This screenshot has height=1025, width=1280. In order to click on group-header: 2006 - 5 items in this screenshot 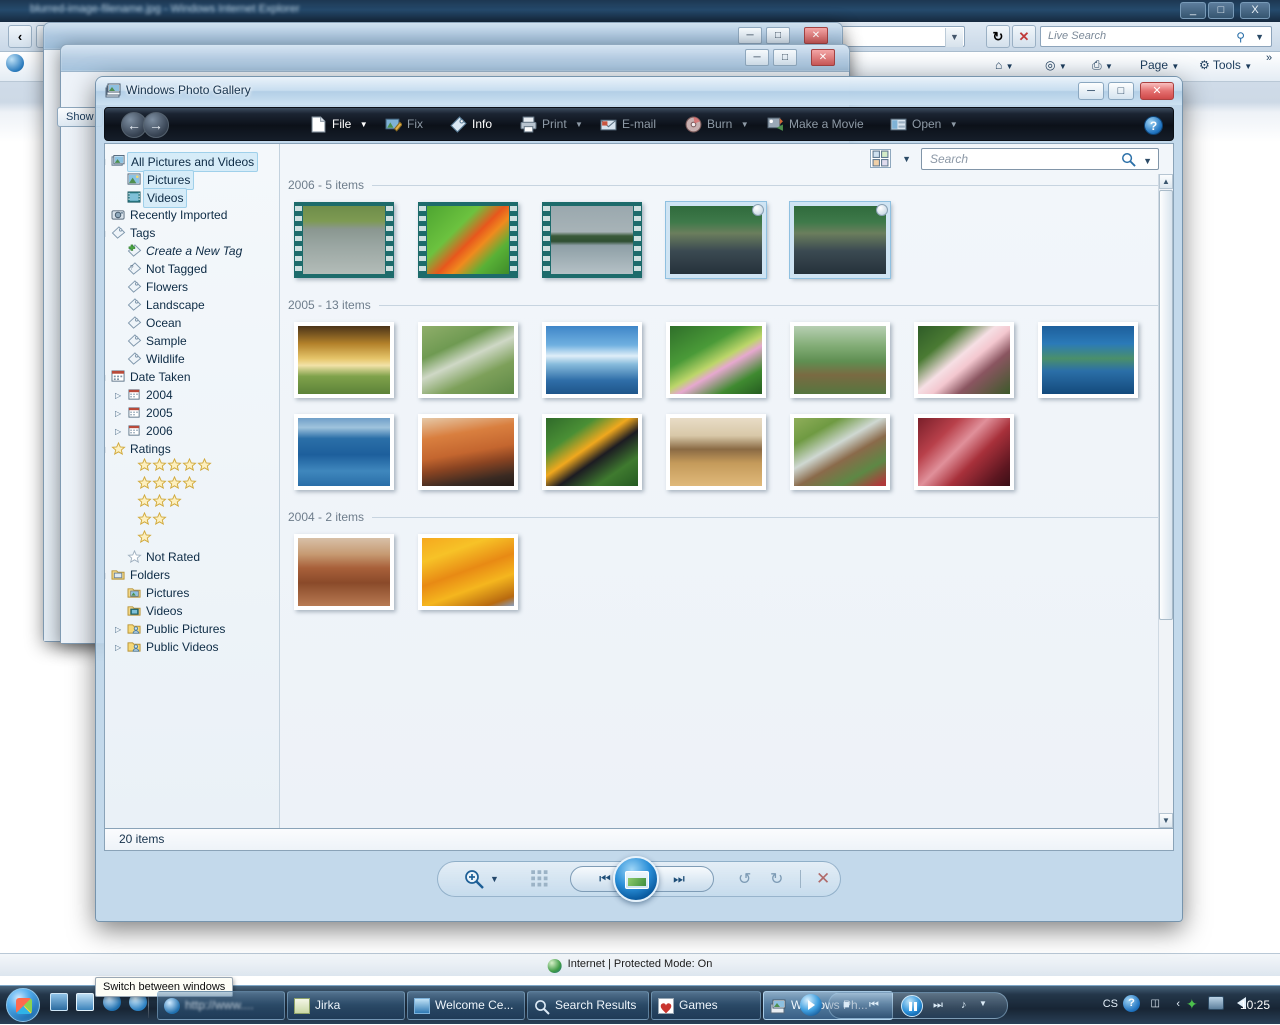, I will do `click(723, 185)`.